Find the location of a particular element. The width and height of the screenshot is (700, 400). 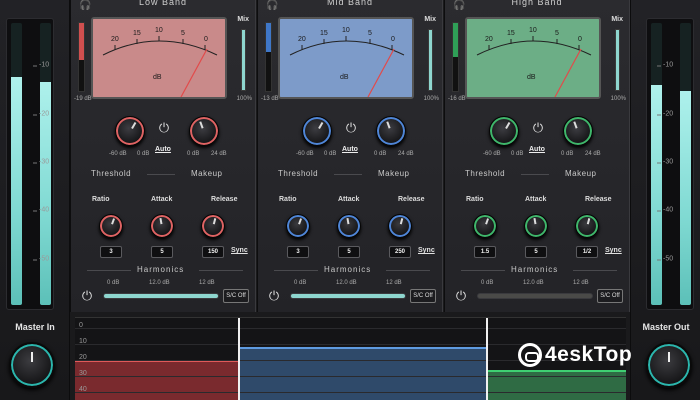

mix-label: Mix is located at coordinates (617, 19).